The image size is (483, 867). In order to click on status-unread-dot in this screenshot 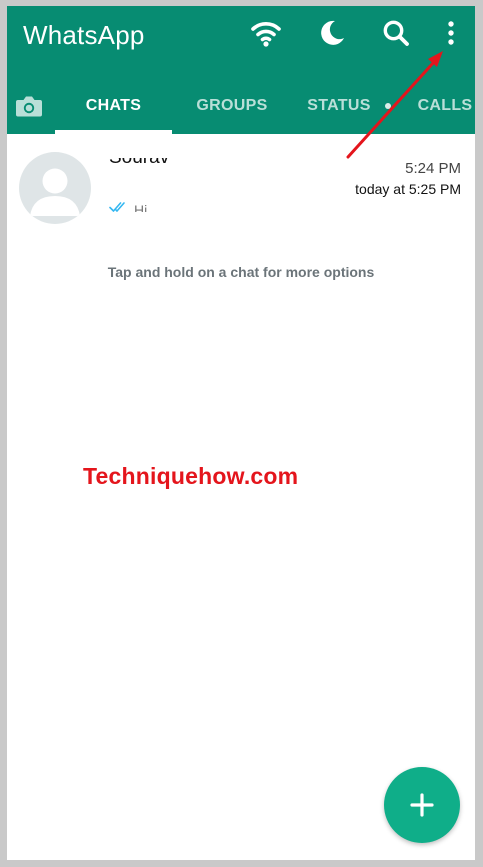, I will do `click(387, 106)`.